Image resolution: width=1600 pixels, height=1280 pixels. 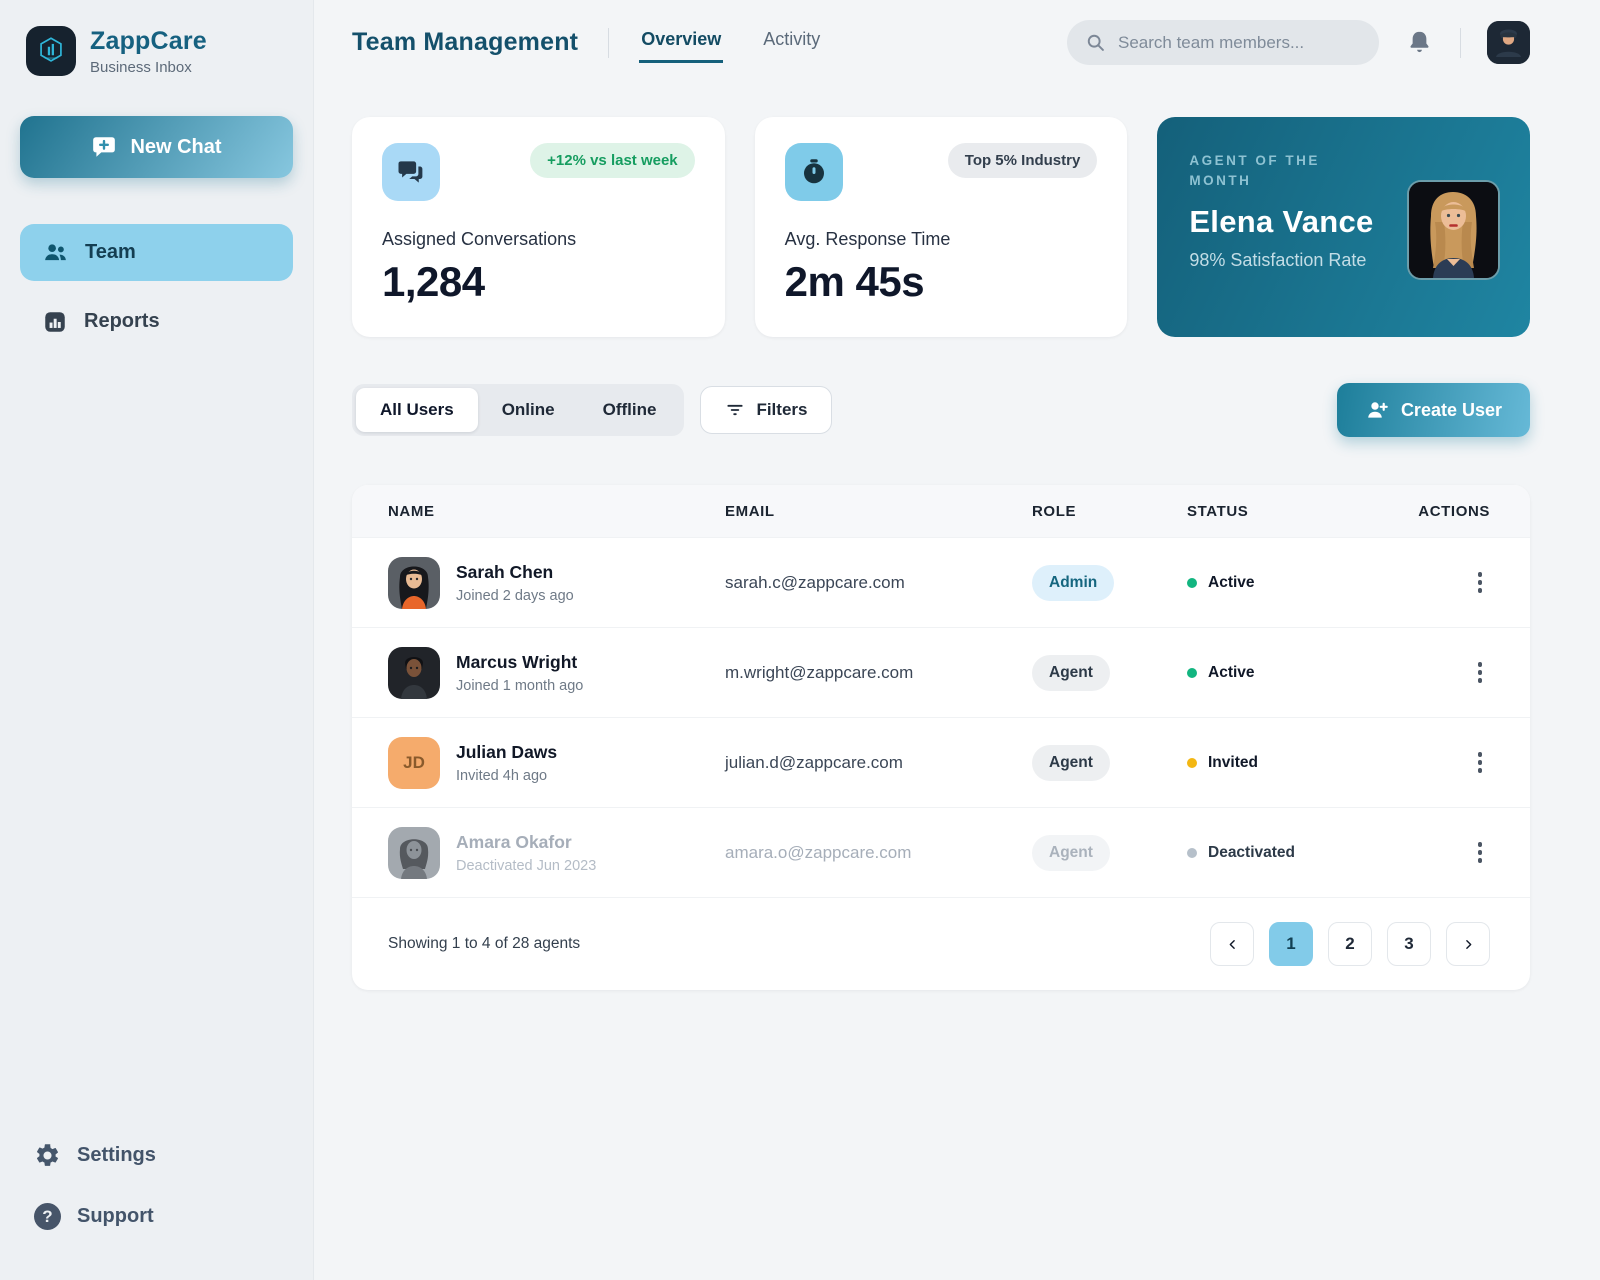 What do you see at coordinates (156, 1216) in the screenshot?
I see `sidebar-item-support: ? Support` at bounding box center [156, 1216].